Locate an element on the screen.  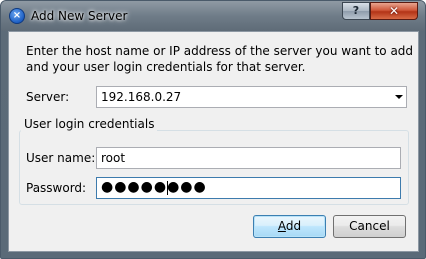
server-combobox: 192.168.0.27 is located at coordinates (251, 97).